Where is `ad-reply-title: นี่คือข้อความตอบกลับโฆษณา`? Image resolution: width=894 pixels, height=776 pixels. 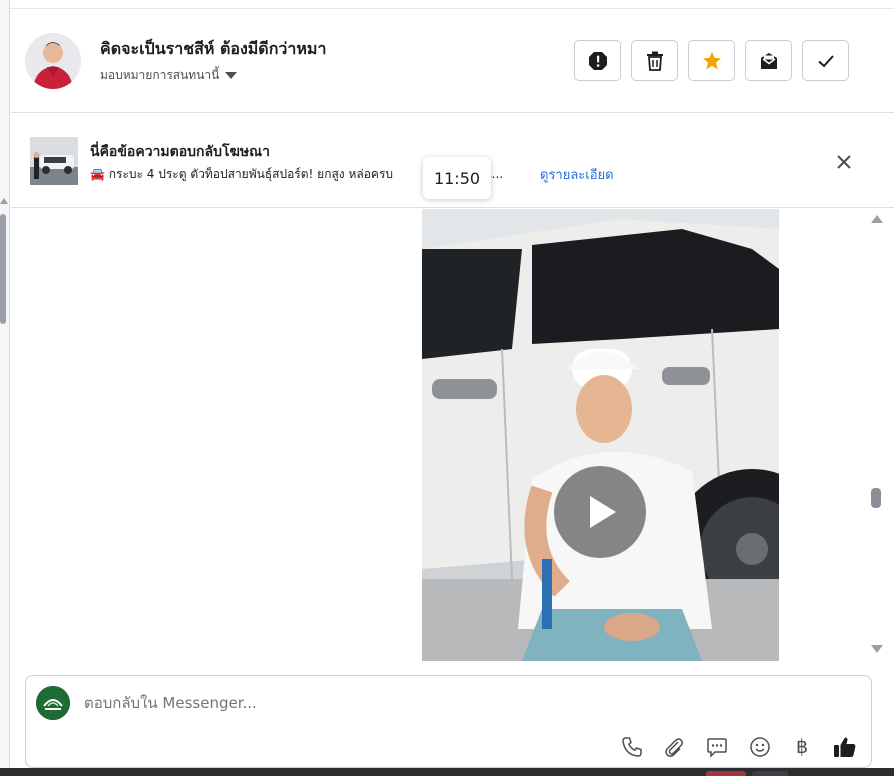 ad-reply-title: นี่คือข้อความตอบกลับโฆษณา is located at coordinates (180, 152).